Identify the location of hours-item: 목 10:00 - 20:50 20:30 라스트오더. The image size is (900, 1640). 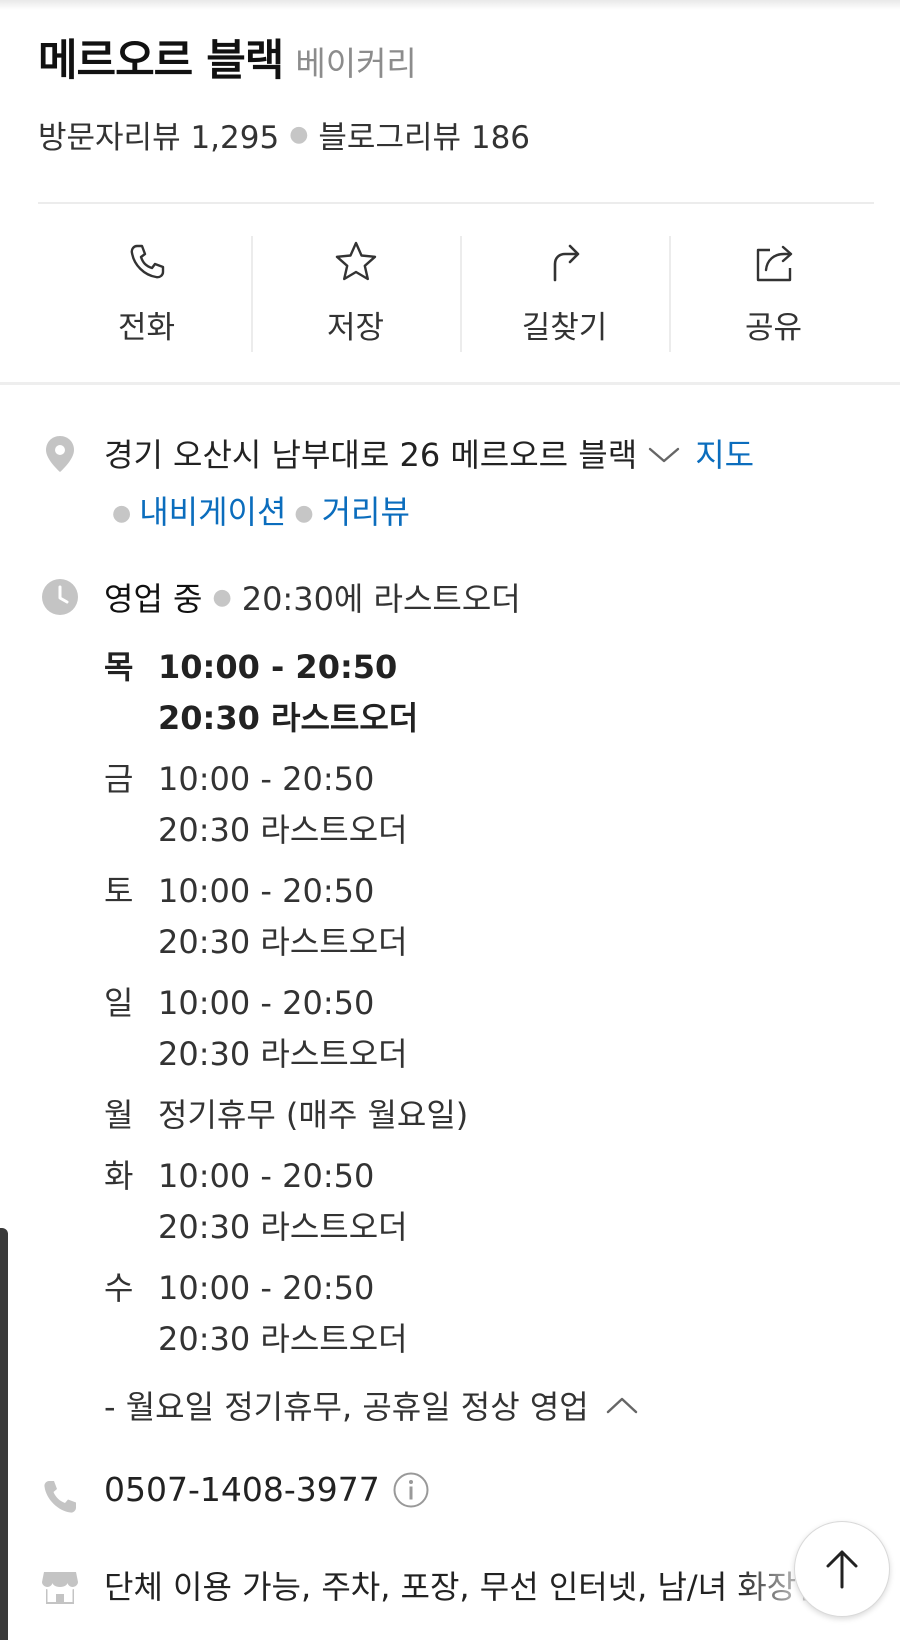
(454, 693).